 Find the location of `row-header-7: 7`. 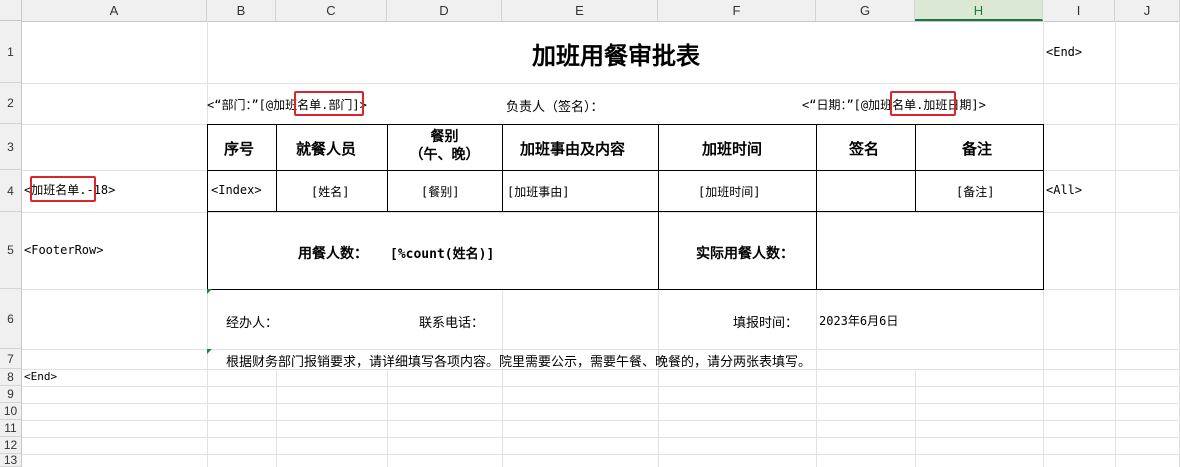

row-header-7: 7 is located at coordinates (11, 359).